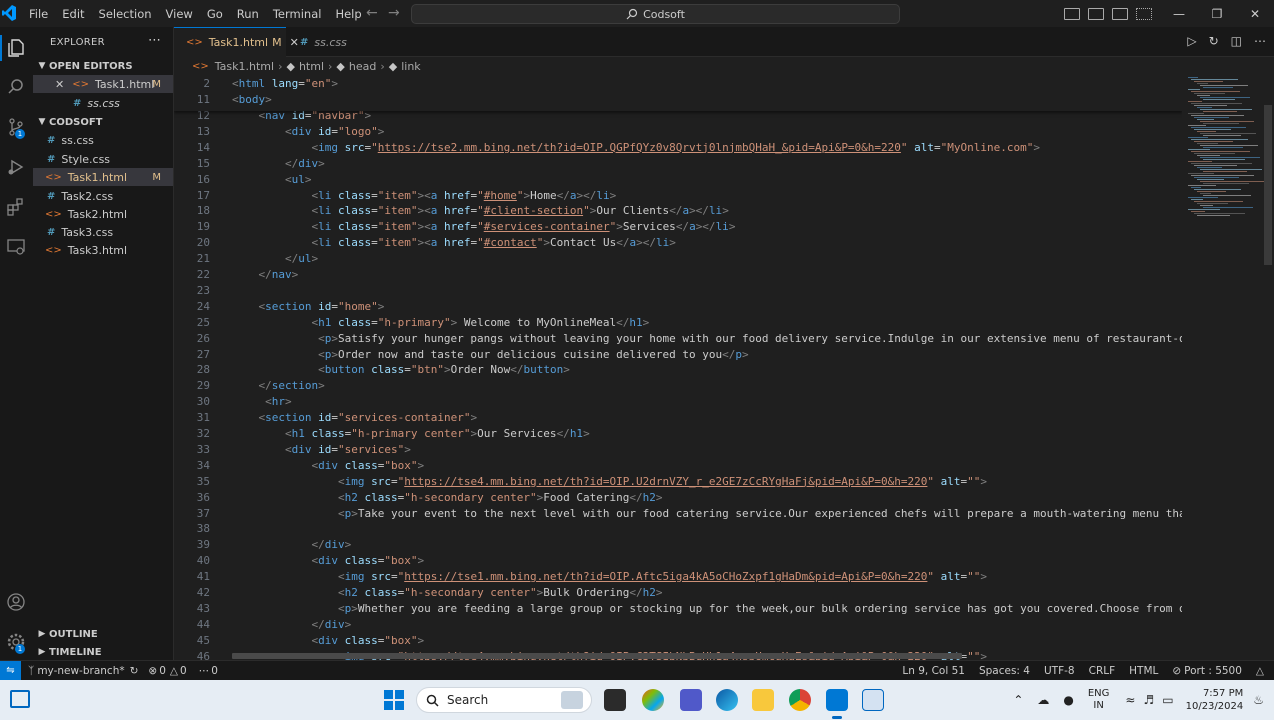 This screenshot has height=720, width=1274. Describe the element at coordinates (214, 671) in the screenshot. I see `ports-count: 0` at that location.